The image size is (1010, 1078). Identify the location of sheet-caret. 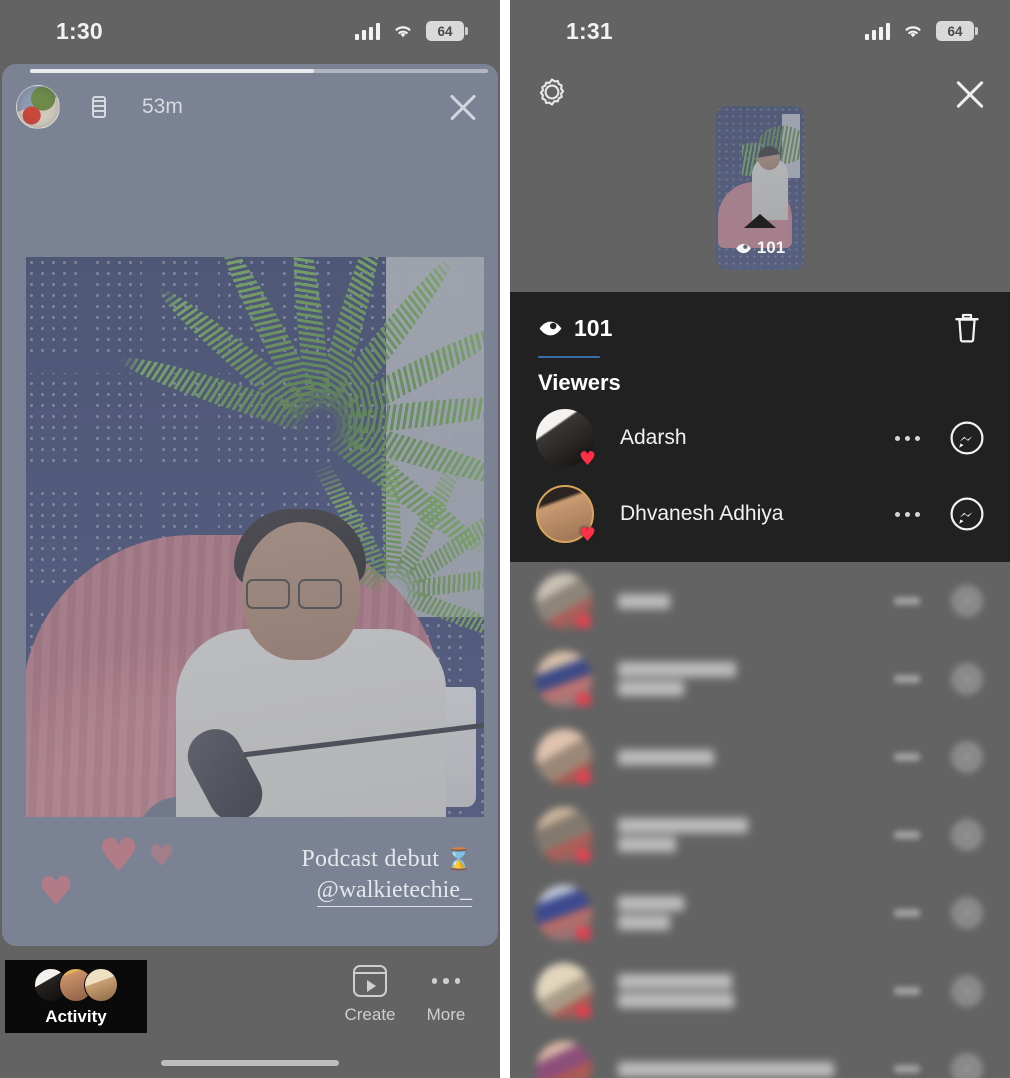
(760, 221).